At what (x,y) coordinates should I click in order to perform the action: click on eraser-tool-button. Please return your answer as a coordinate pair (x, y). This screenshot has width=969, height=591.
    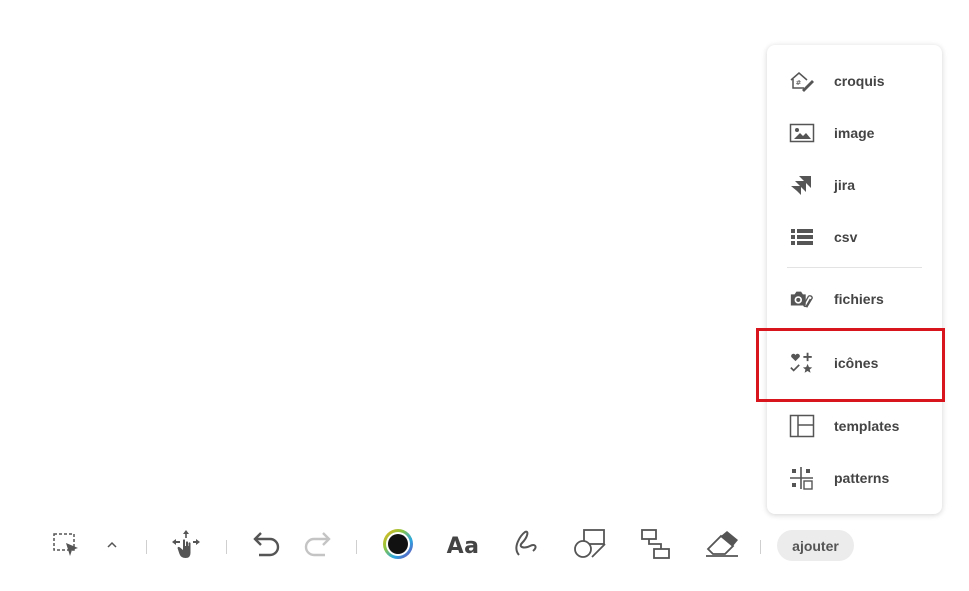
    Looking at the image, I should click on (722, 546).